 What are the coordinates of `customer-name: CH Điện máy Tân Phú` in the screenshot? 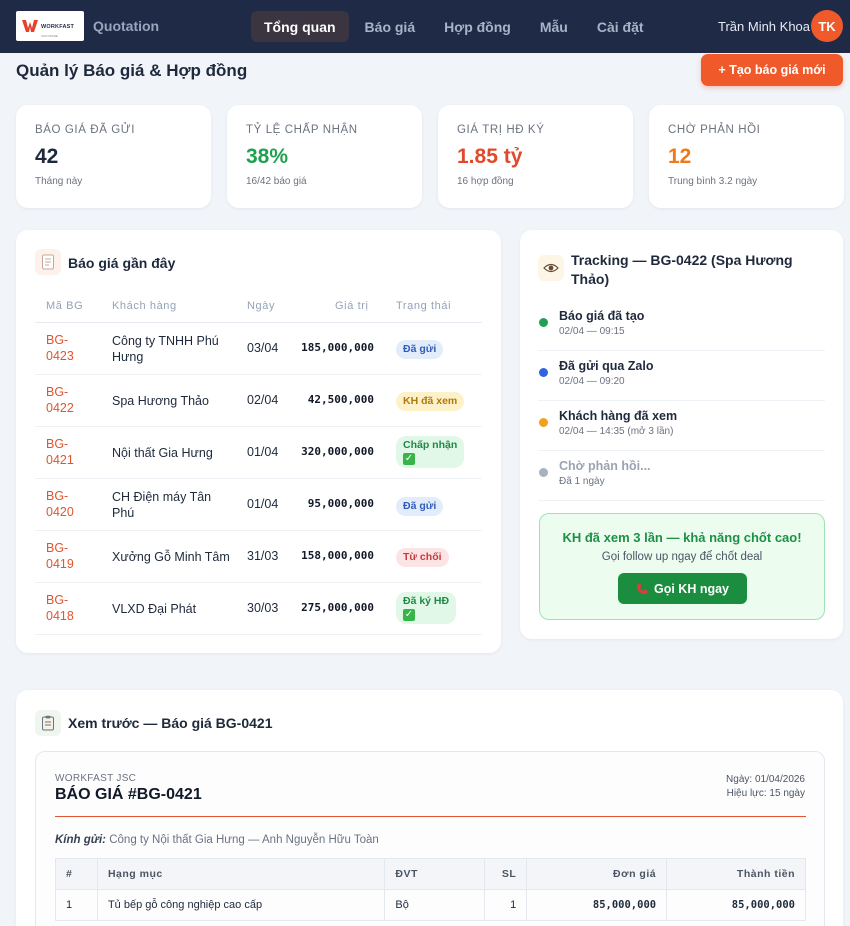 It's located at (162, 505).